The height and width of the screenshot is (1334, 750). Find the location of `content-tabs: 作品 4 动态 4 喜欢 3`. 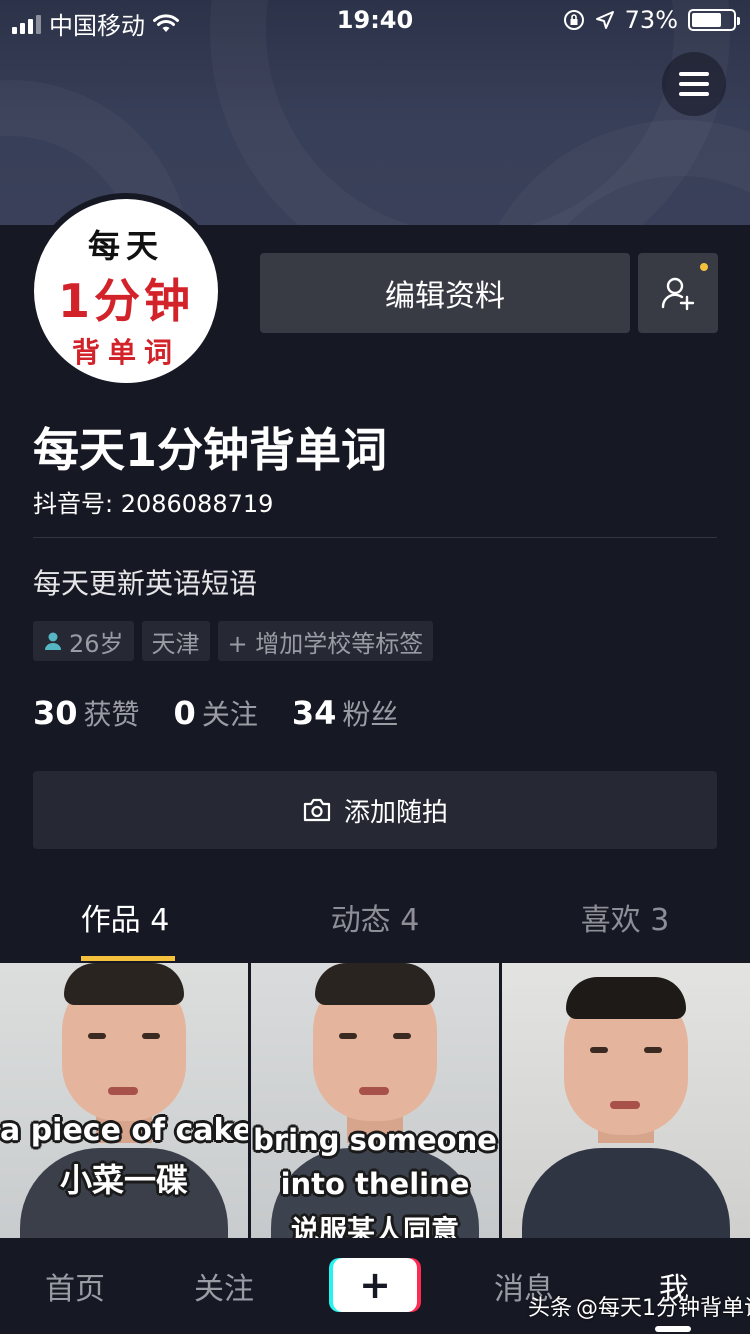

content-tabs: 作品 4 动态 4 喜欢 3 is located at coordinates (375, 929).